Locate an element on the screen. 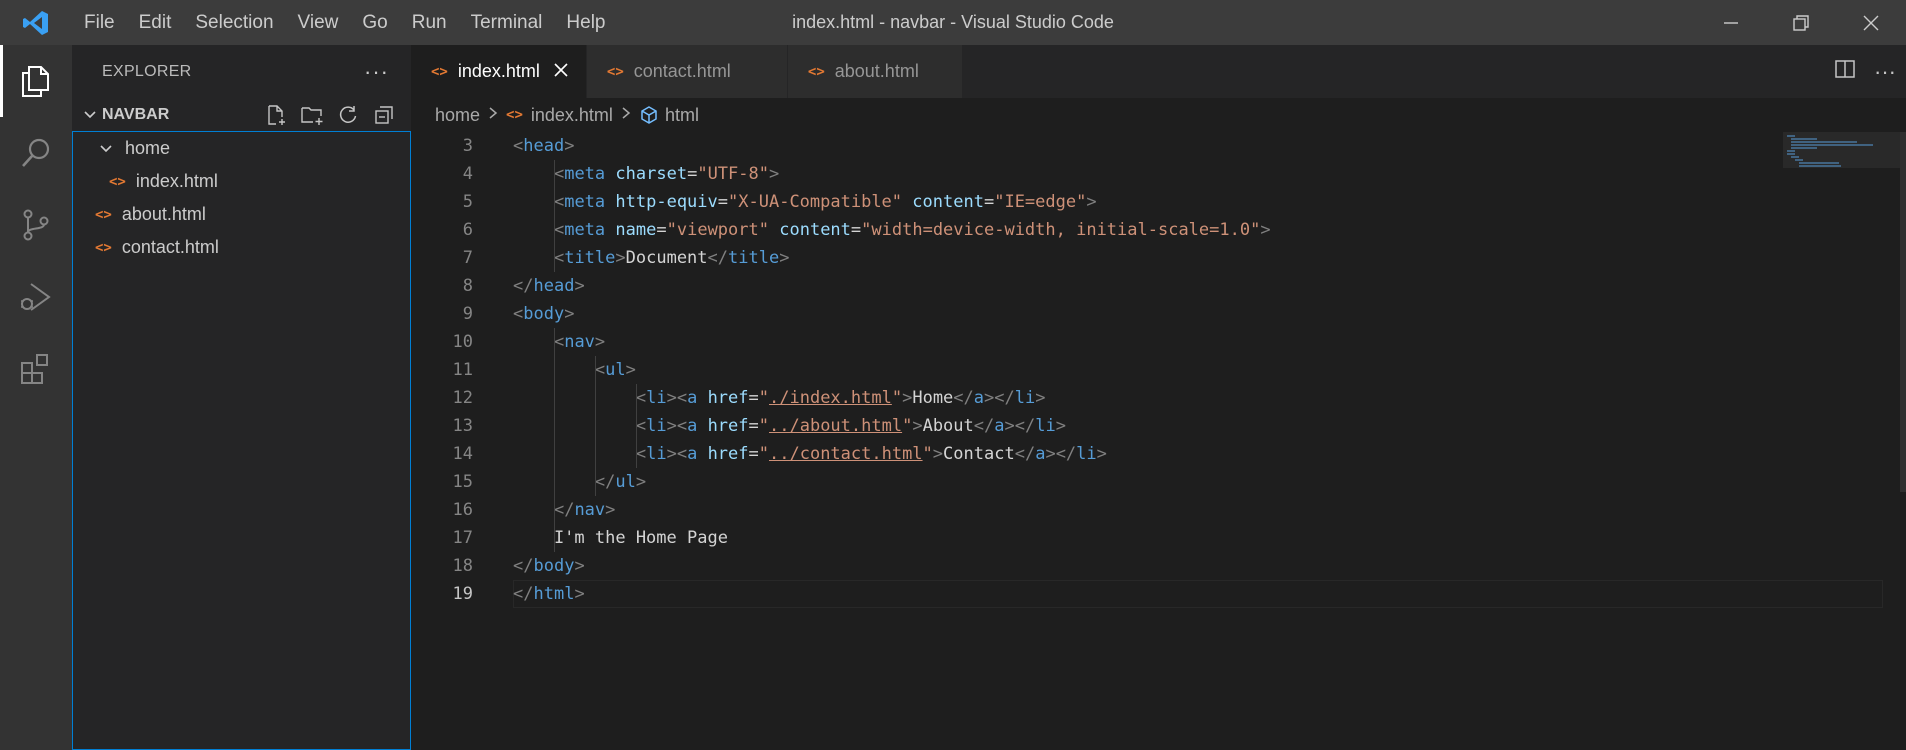  close-icon is located at coordinates (1871, 22).